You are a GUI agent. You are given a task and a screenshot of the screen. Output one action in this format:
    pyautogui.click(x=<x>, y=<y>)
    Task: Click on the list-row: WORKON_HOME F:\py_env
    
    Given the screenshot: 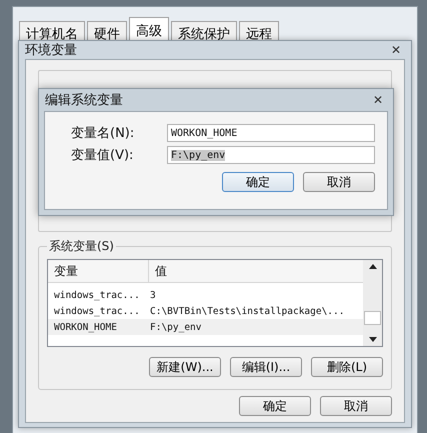 What is the action you would take?
    pyautogui.click(x=205, y=327)
    